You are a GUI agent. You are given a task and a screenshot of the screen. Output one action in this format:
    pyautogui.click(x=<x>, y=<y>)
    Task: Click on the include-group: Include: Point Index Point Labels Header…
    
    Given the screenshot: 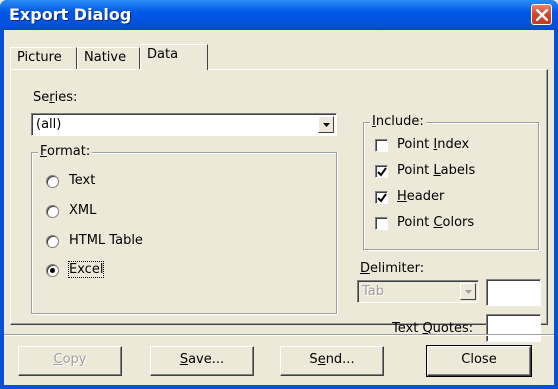 What is the action you would take?
    pyautogui.click(x=451, y=182)
    